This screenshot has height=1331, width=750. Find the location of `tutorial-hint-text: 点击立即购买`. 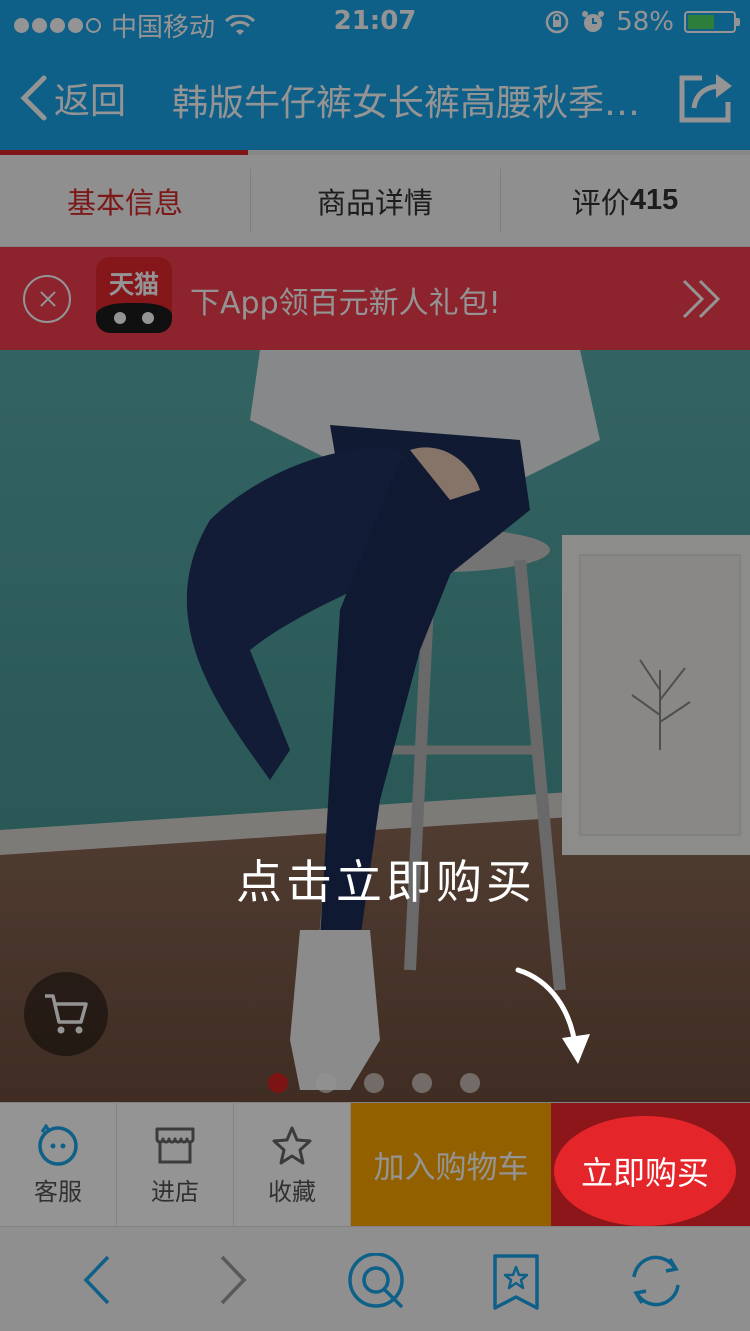

tutorial-hint-text: 点击立即购买 is located at coordinates (386, 882).